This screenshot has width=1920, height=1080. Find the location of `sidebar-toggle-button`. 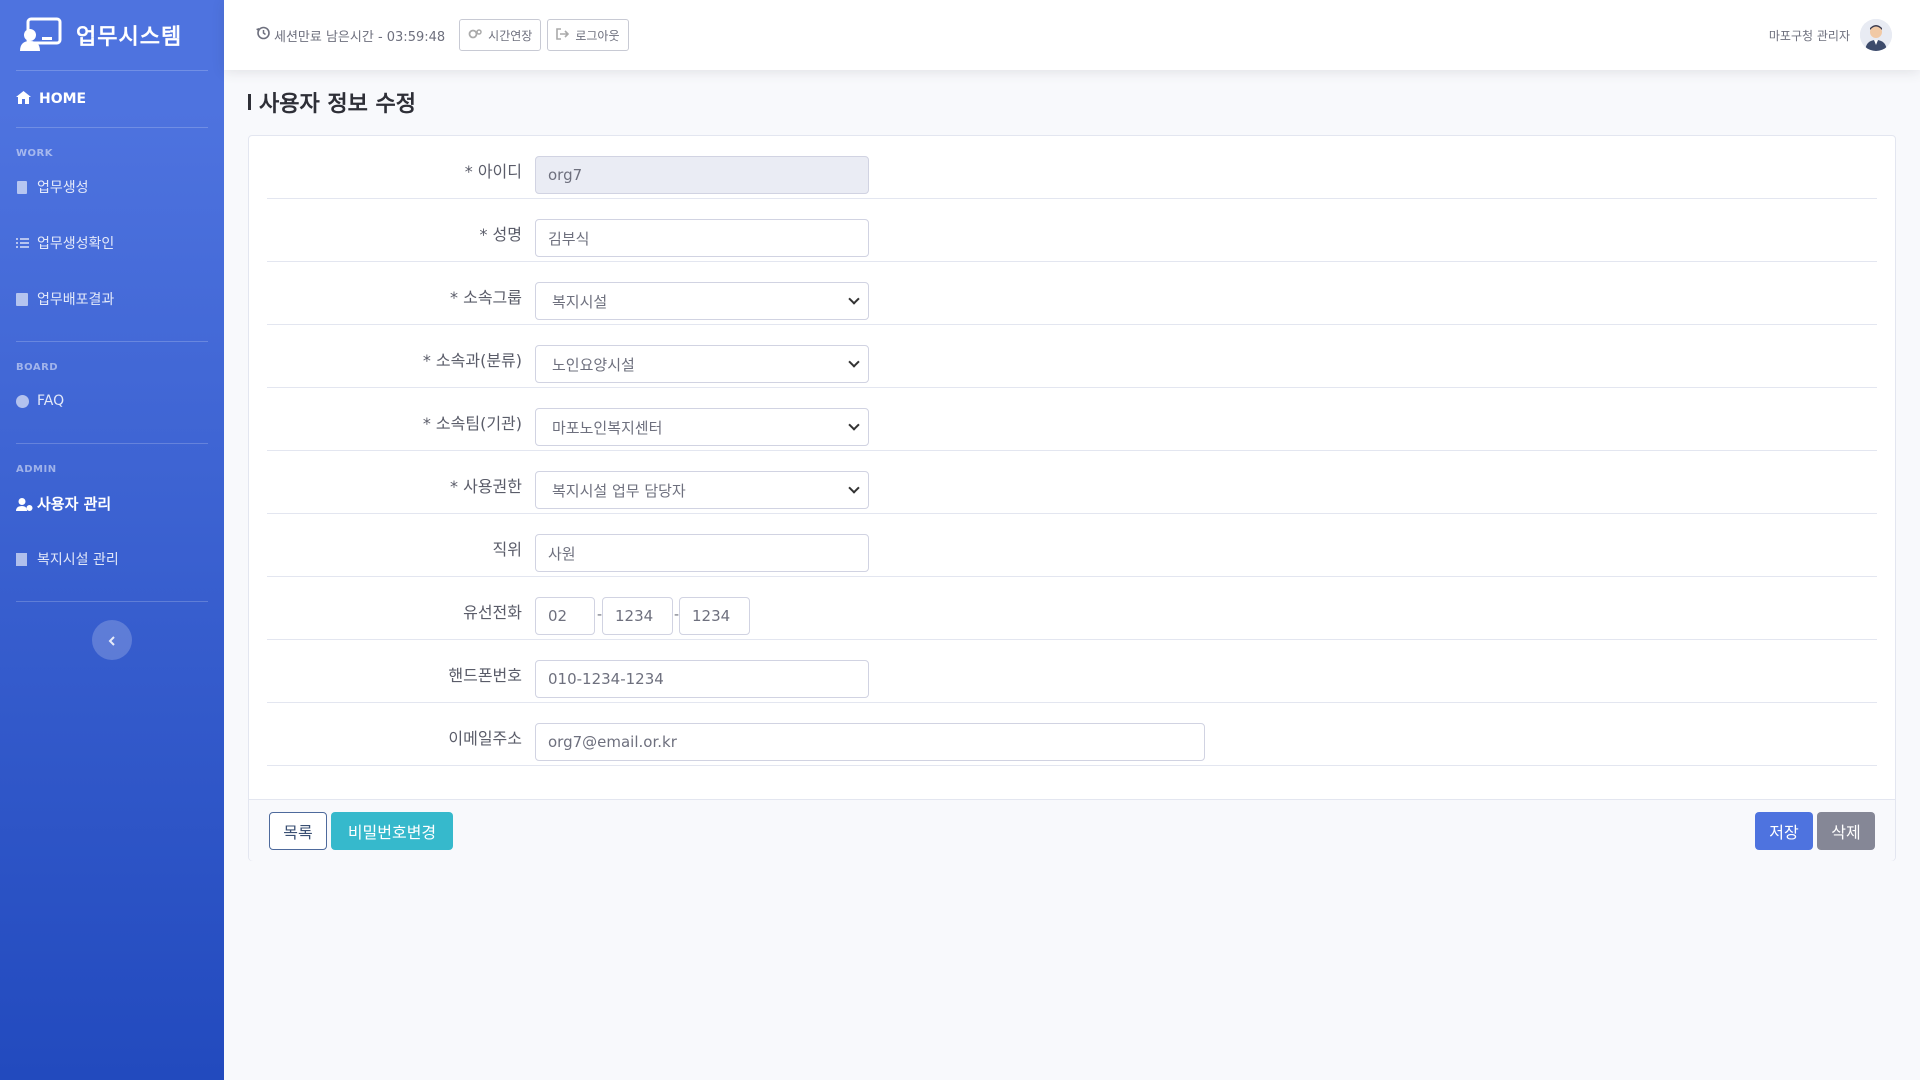

sidebar-toggle-button is located at coordinates (112, 640).